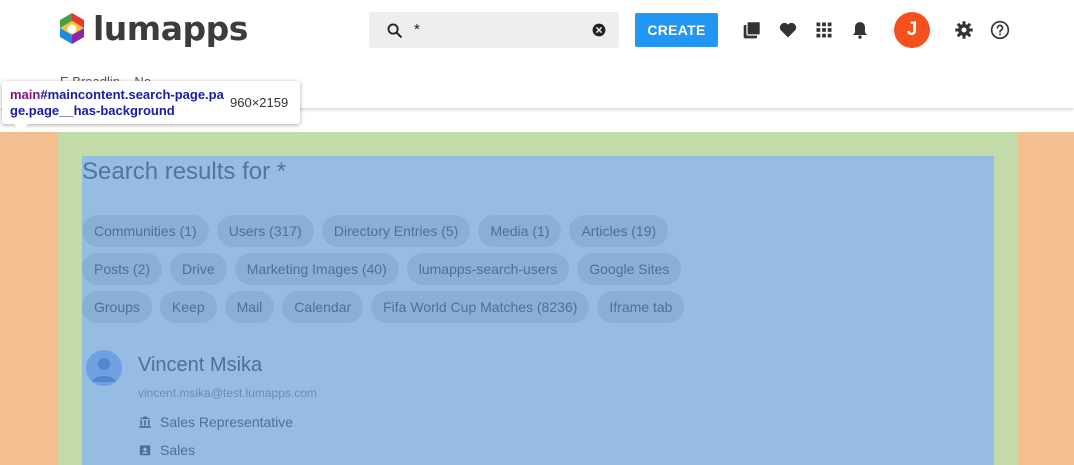 The height and width of the screenshot is (465, 1074). Describe the element at coordinates (184, 171) in the screenshot. I see `page-title: Search results for *` at that location.